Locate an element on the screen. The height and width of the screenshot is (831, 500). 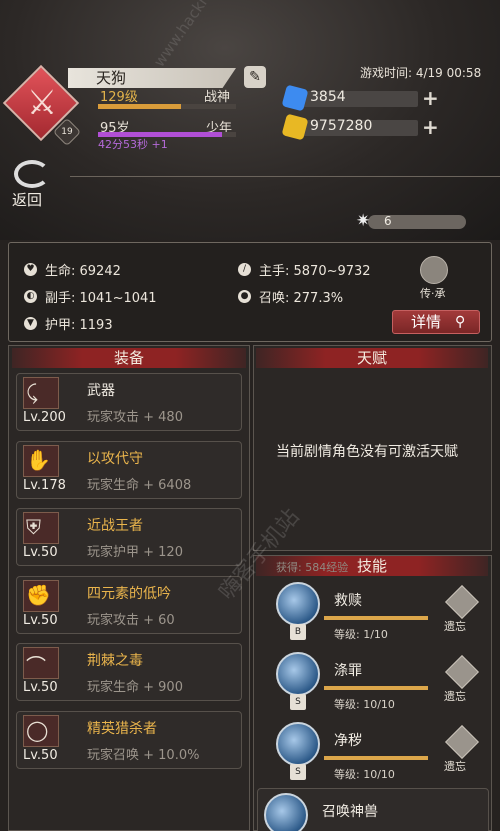
equipment-stat: 玩家攻击 + 480 is located at coordinates (135, 417).